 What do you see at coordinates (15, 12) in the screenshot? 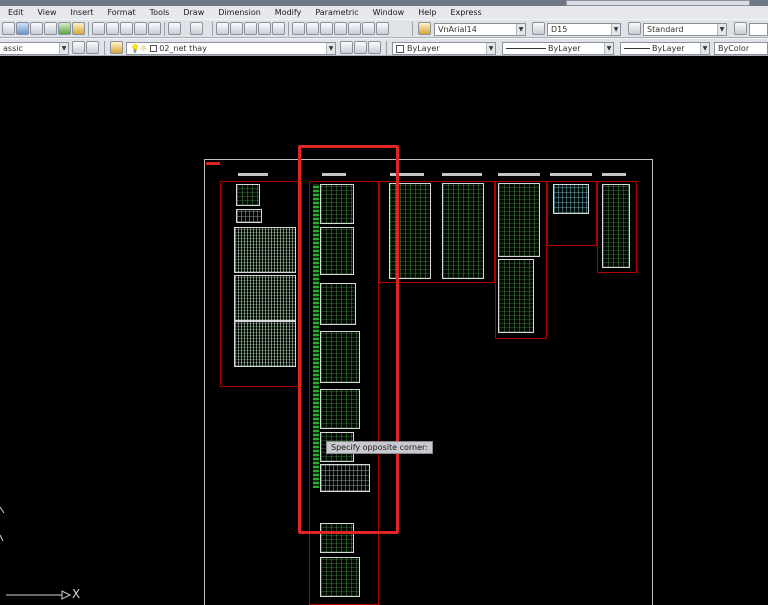
I see `menu-edit: Edit` at bounding box center [15, 12].